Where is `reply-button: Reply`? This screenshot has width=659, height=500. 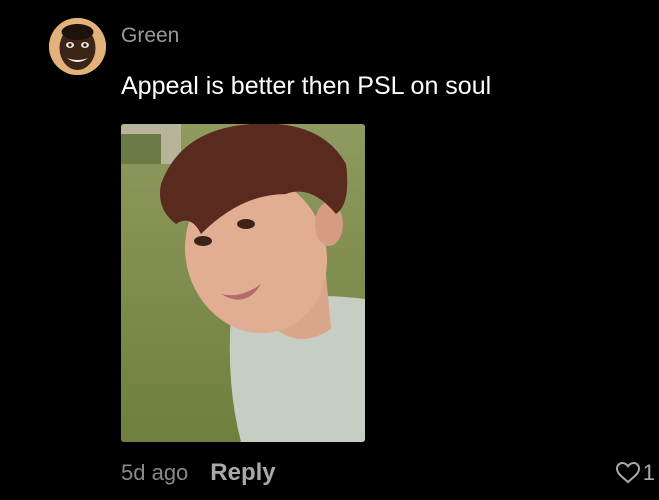 reply-button: Reply is located at coordinates (242, 473).